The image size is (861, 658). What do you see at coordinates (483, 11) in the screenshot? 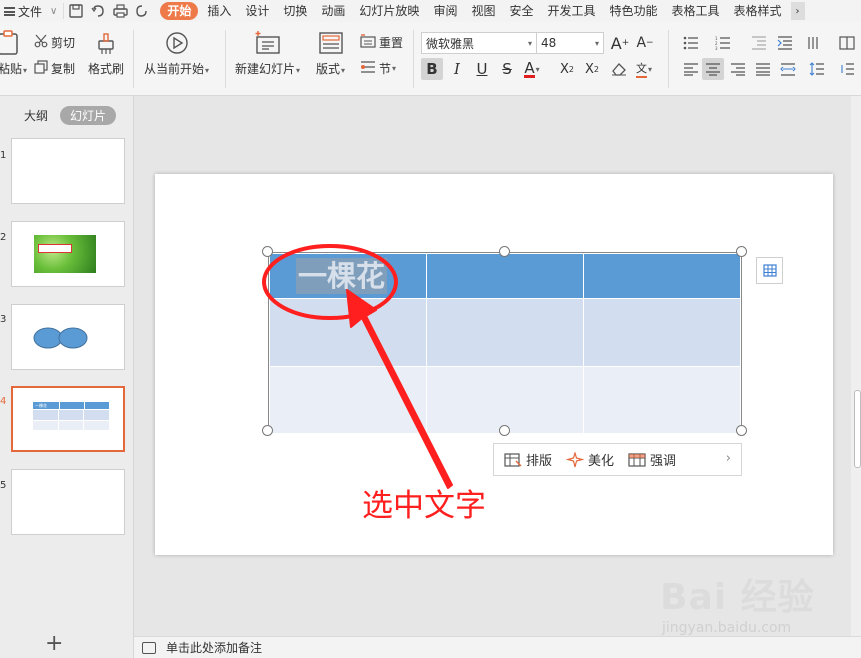
I see `tab-view: 视图` at bounding box center [483, 11].